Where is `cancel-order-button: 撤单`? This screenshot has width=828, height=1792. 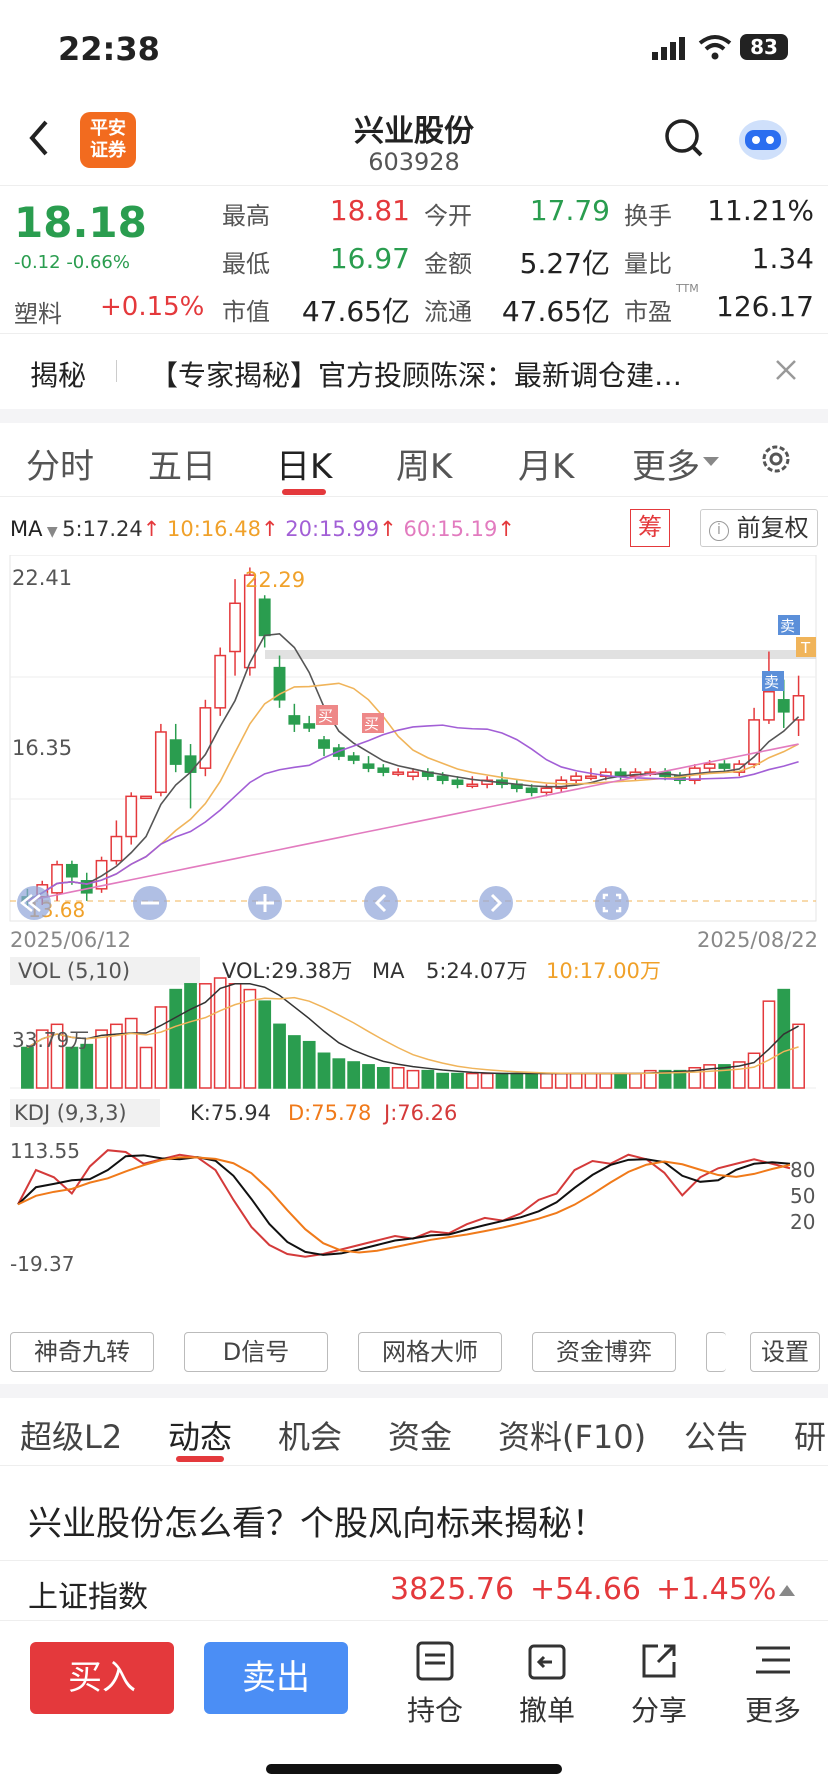
cancel-order-button: 撤单 is located at coordinates (547, 1684).